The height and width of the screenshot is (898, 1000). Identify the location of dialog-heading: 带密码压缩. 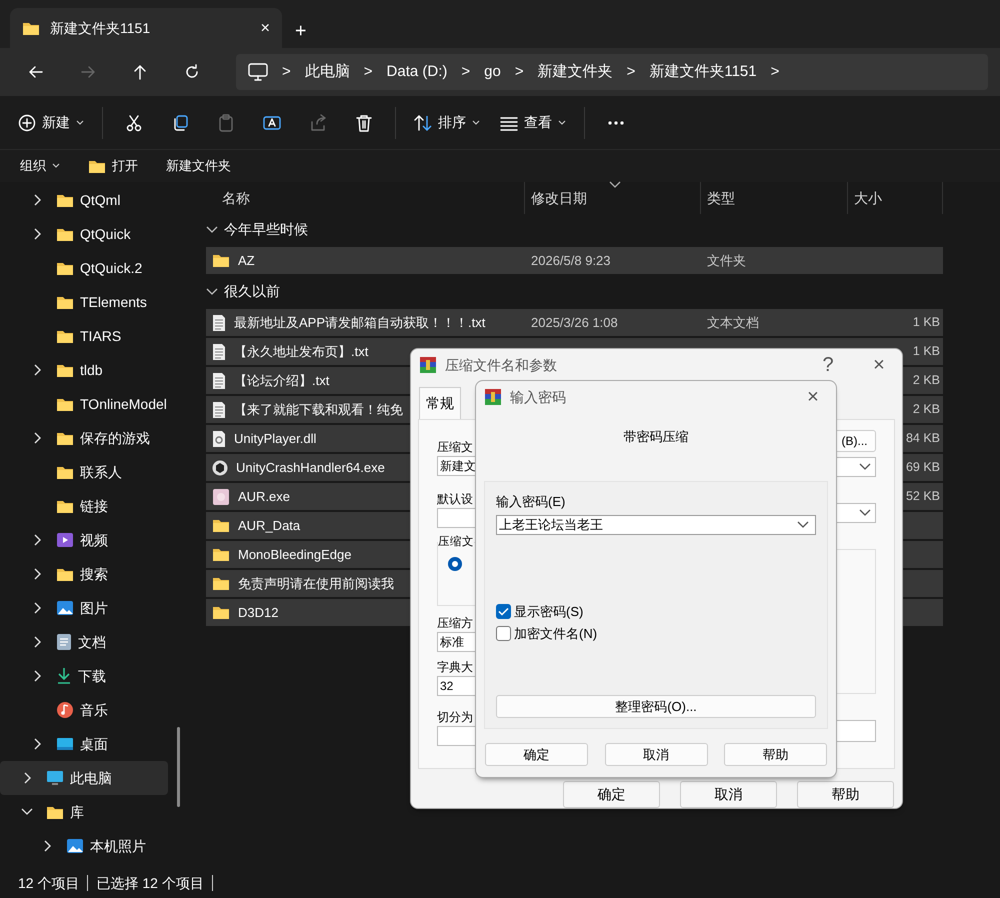
(656, 436).